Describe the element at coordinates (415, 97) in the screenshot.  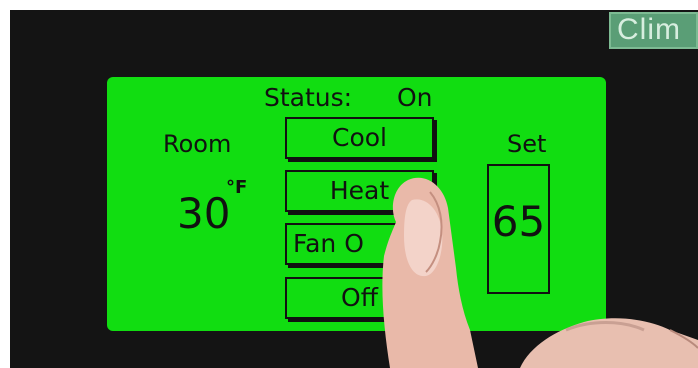
I see `status-value: On` at that location.